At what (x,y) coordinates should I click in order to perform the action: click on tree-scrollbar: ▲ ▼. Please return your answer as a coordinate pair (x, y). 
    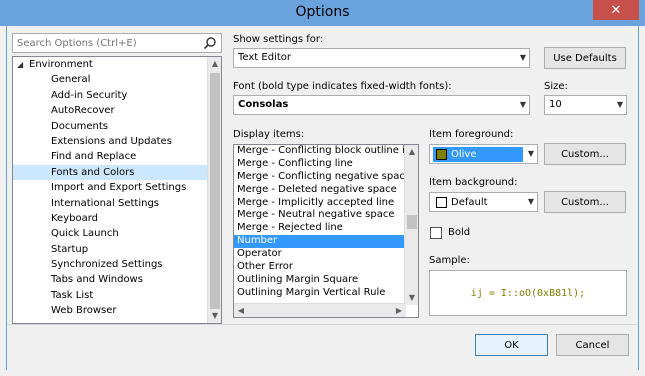
    Looking at the image, I should click on (214, 190).